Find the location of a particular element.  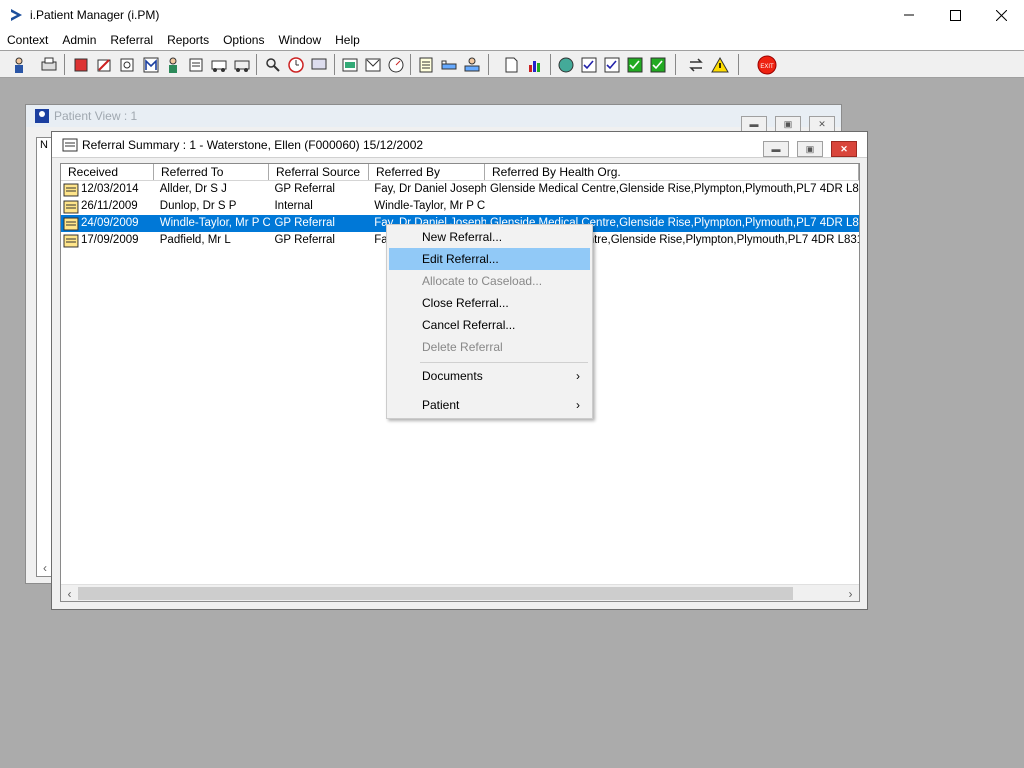

menu-item-patient-label: Patient is located at coordinates (441, 405).